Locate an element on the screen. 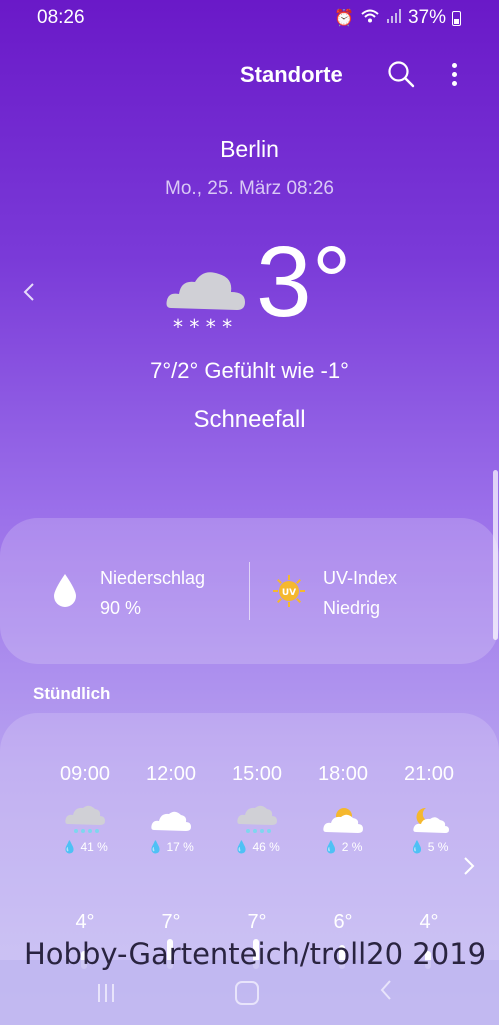 This screenshot has height=1025, width=499. hour-precipitation: 💧 46 % is located at coordinates (257, 847).